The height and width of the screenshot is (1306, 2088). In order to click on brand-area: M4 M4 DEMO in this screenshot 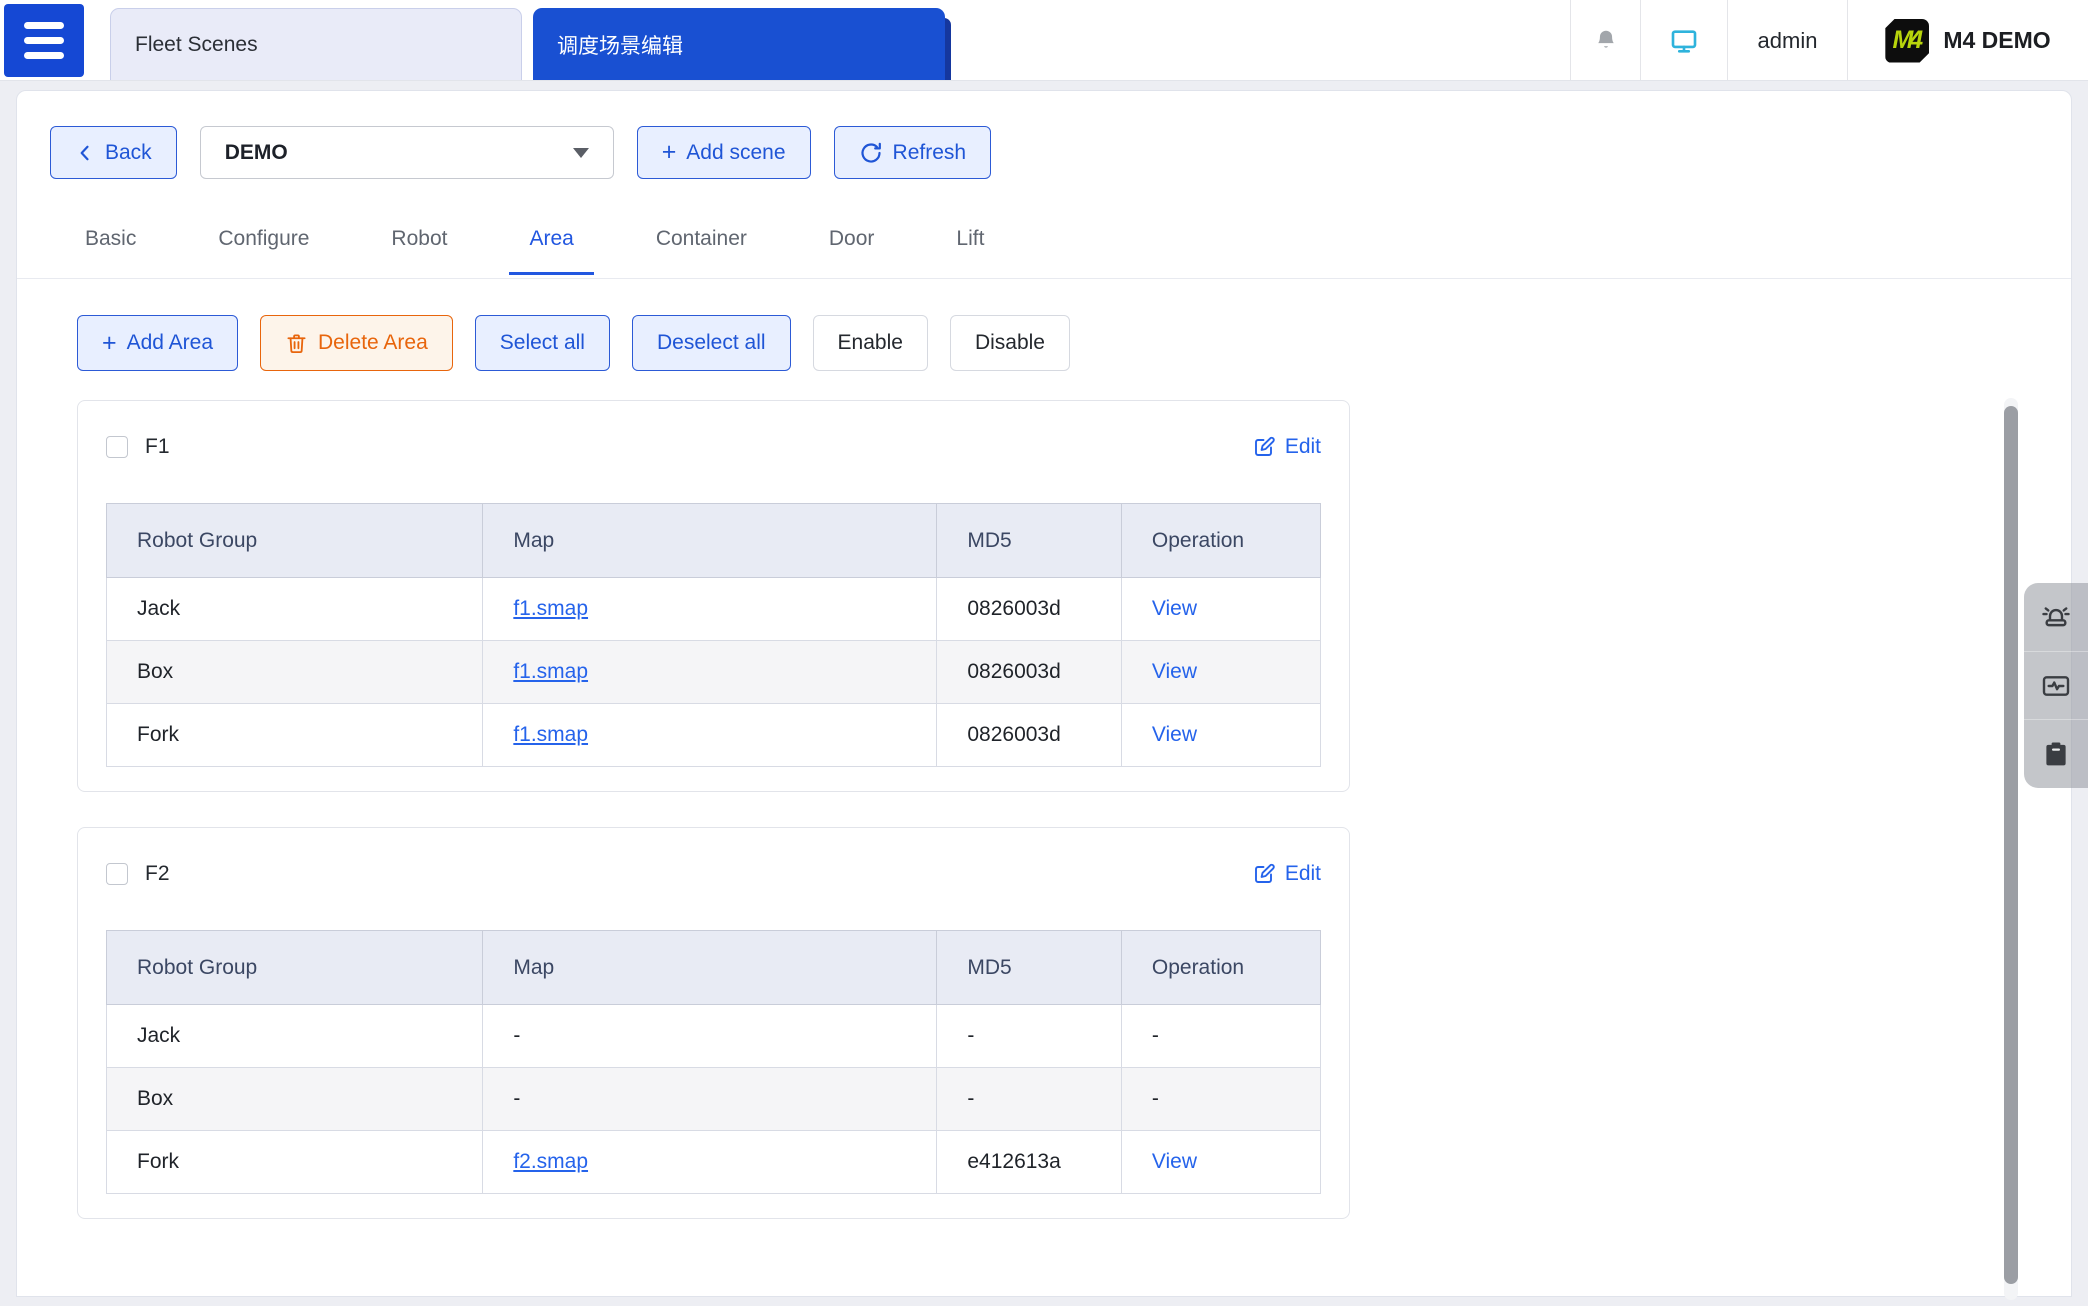, I will do `click(1967, 40)`.